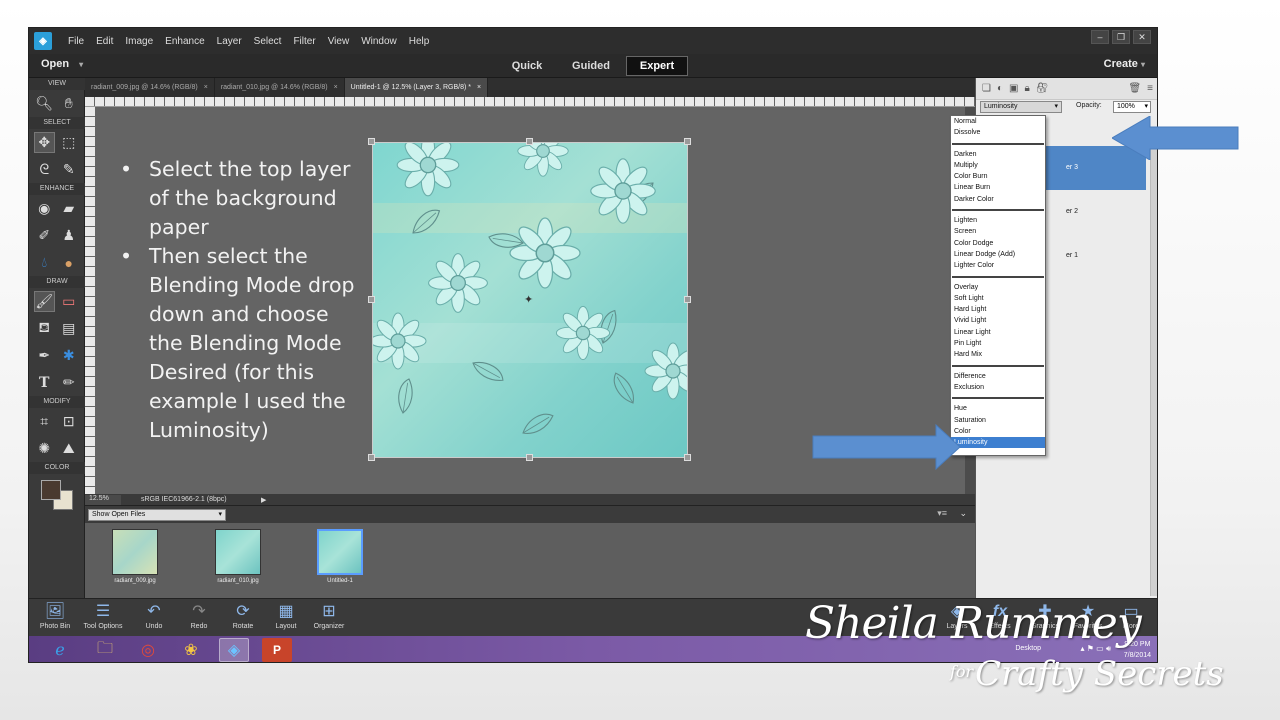 Image resolution: width=1280 pixels, height=720 pixels. Describe the element at coordinates (998, 309) in the screenshot. I see `blend-hard-light: Hard Light` at that location.